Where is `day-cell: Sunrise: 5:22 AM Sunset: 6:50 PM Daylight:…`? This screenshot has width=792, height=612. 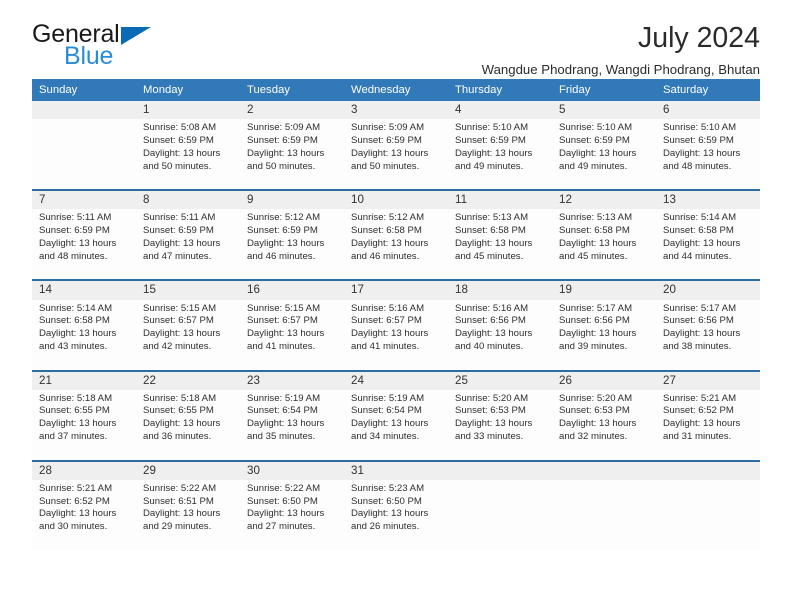 day-cell: Sunrise: 5:22 AM Sunset: 6:50 PM Daylight:… is located at coordinates (292, 514).